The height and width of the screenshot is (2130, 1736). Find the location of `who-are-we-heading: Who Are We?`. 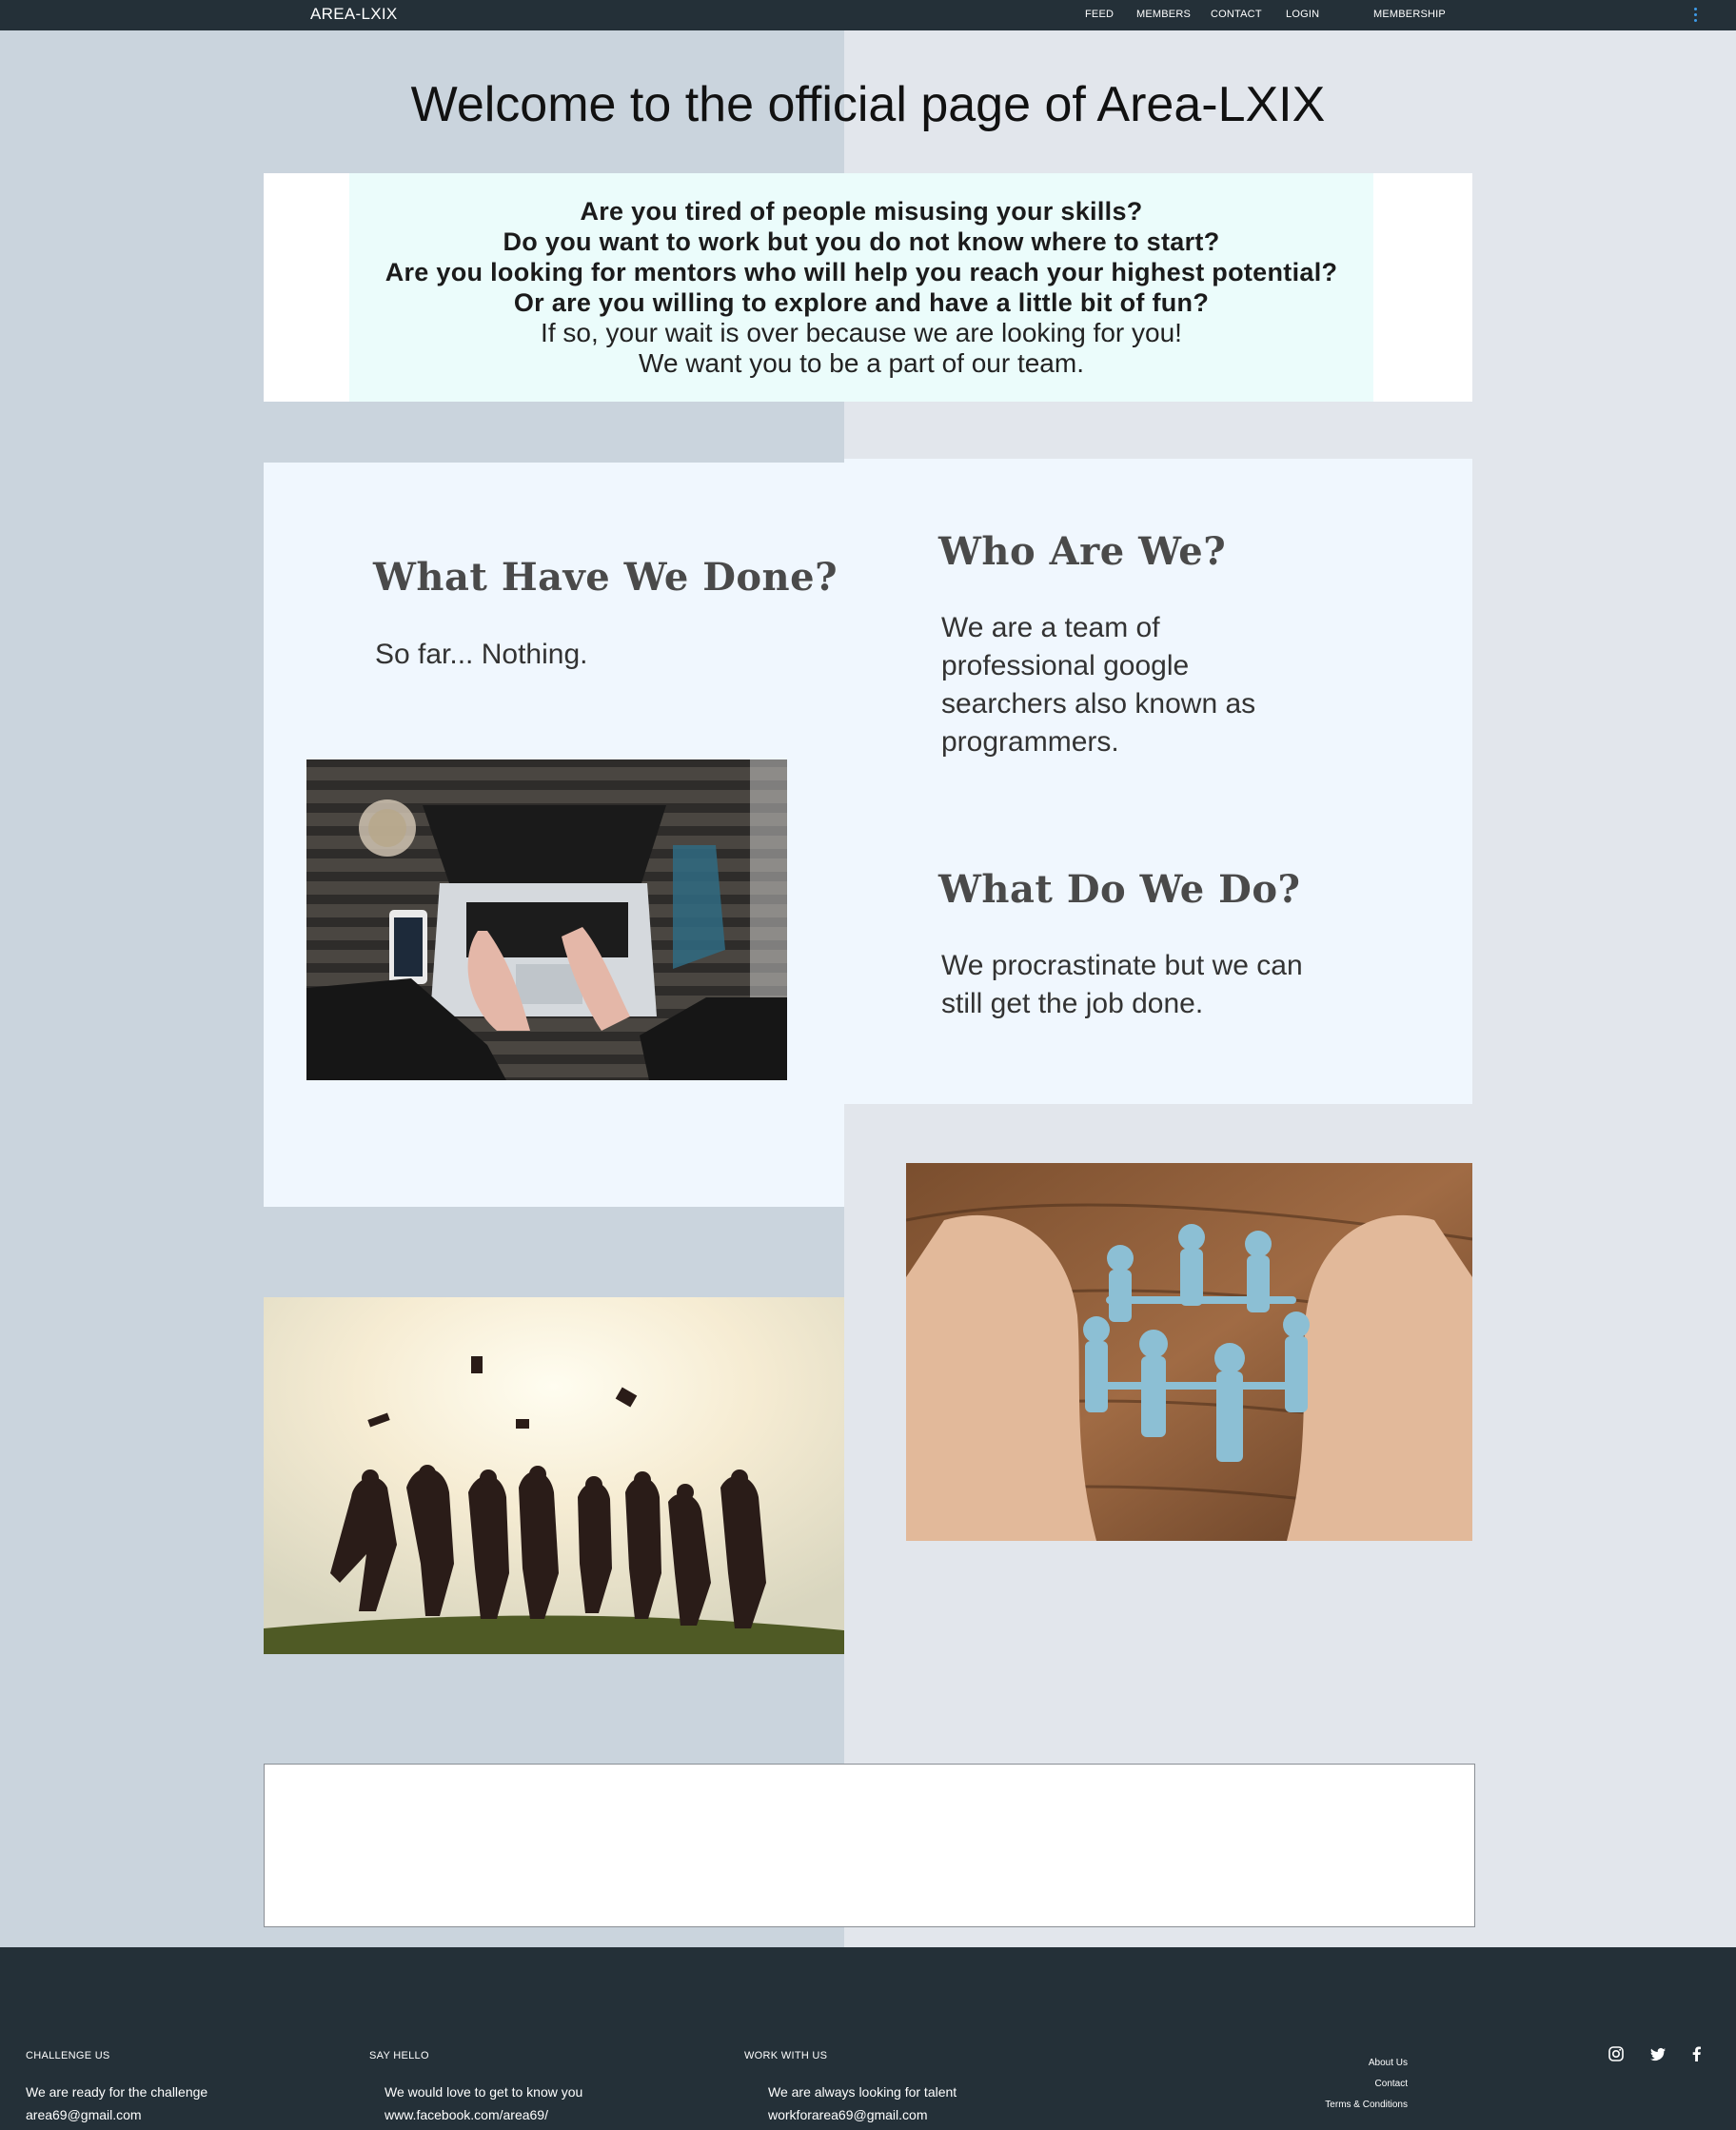

who-are-we-heading: Who Are We? is located at coordinates (1082, 551).